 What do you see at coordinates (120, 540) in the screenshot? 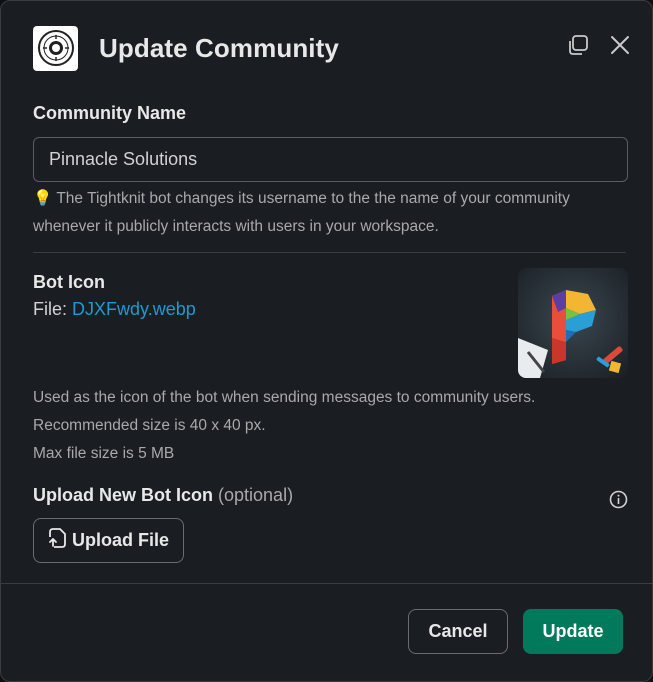
I see `upload-file-label: Upload File` at bounding box center [120, 540].